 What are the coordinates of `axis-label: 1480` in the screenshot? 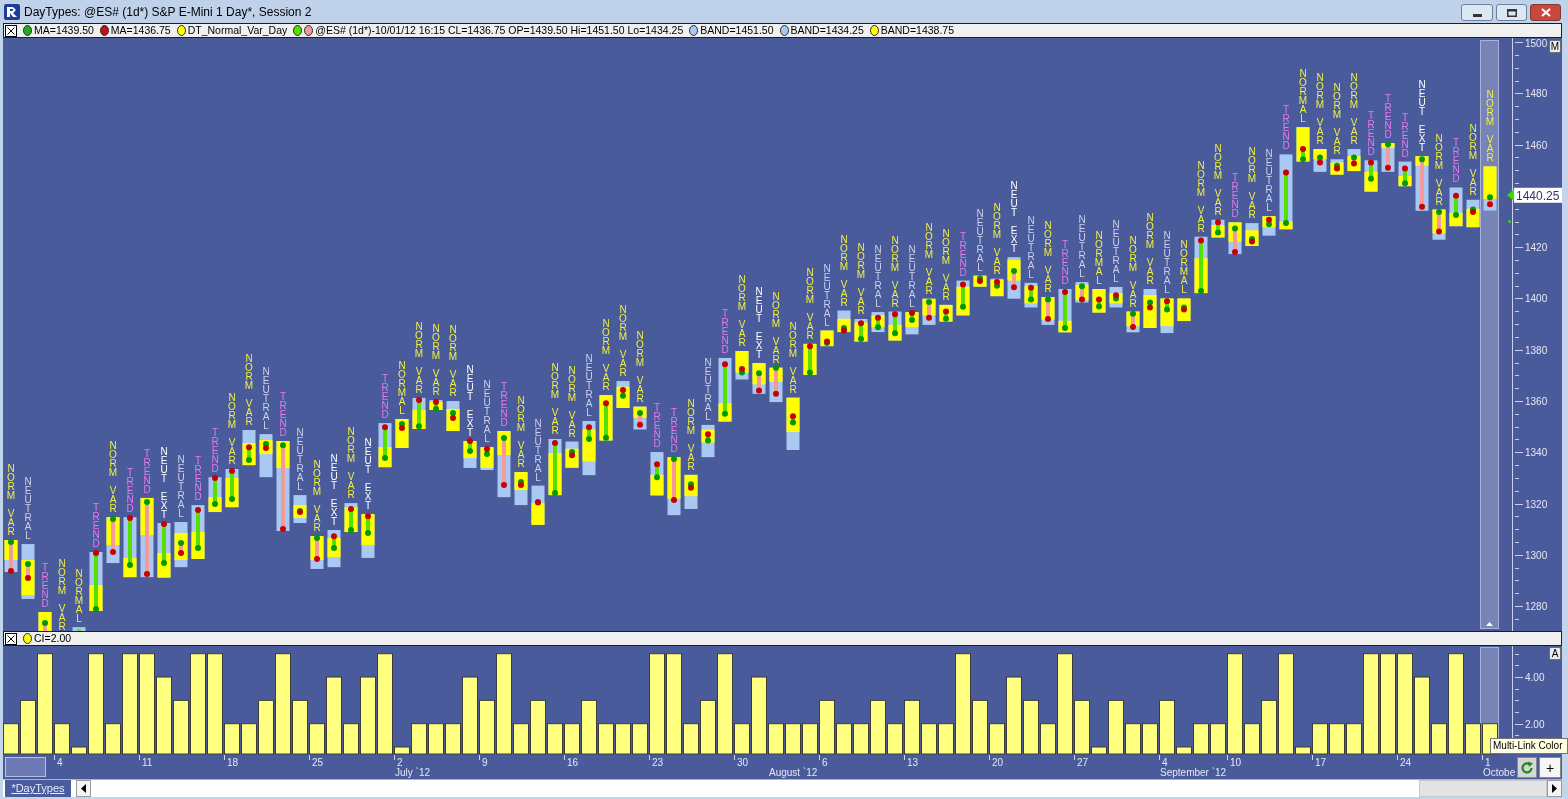 It's located at (1536, 94).